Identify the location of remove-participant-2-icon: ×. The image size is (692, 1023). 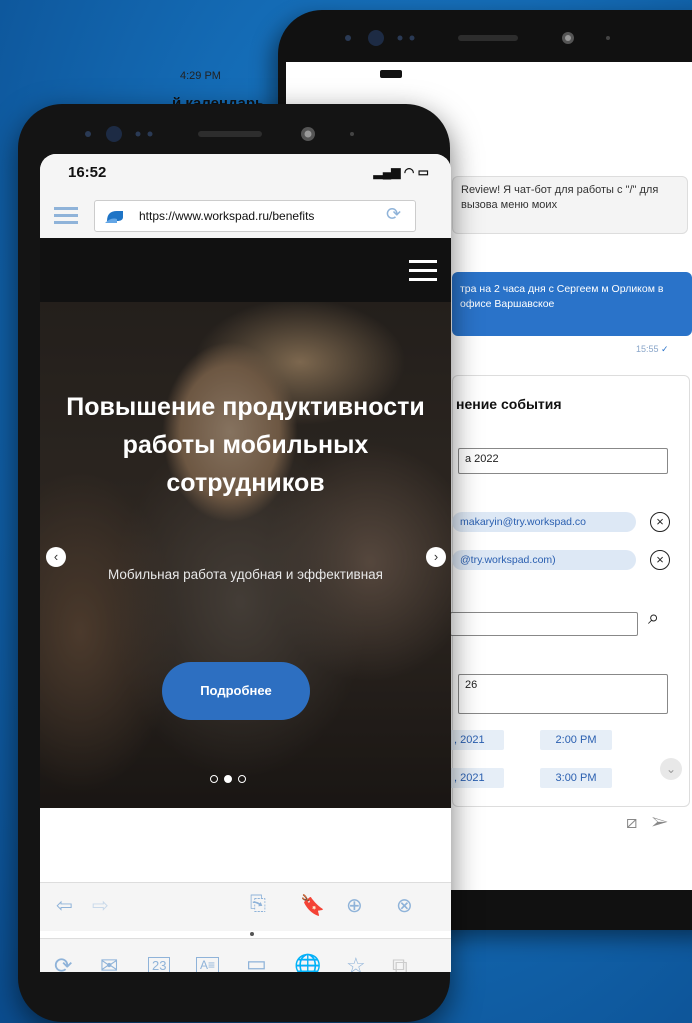
(660, 560).